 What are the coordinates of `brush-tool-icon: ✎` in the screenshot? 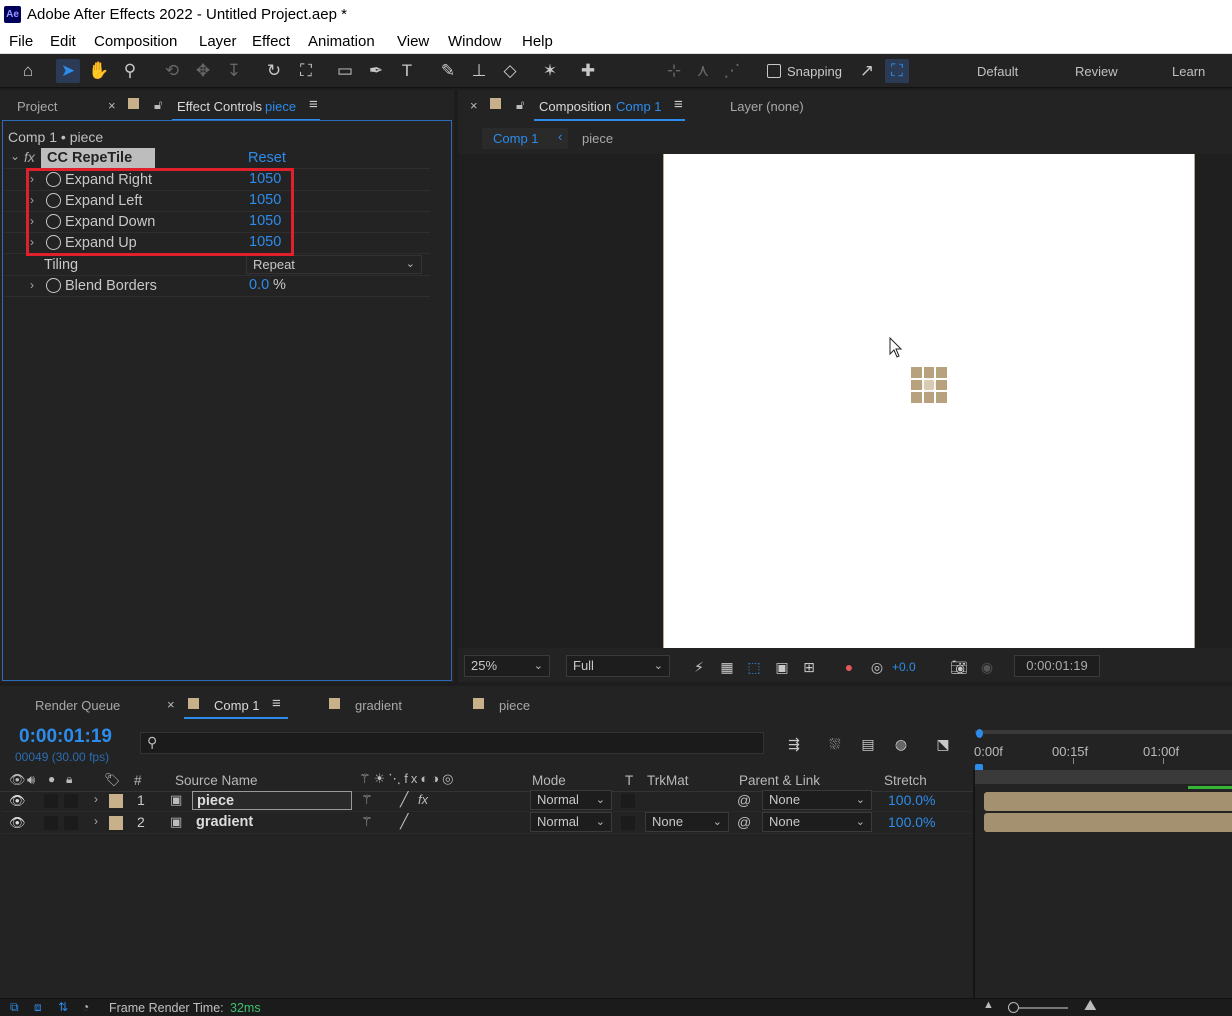 It's located at (448, 71).